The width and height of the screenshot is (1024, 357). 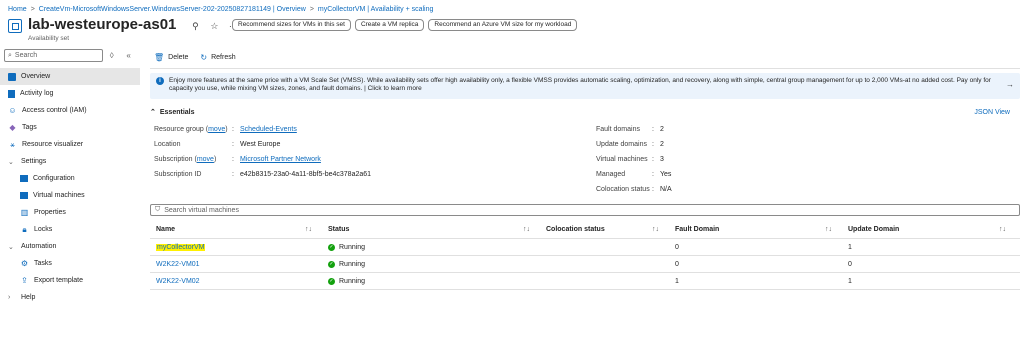 I want to click on refresh-label: Refresh, so click(x=223, y=57).